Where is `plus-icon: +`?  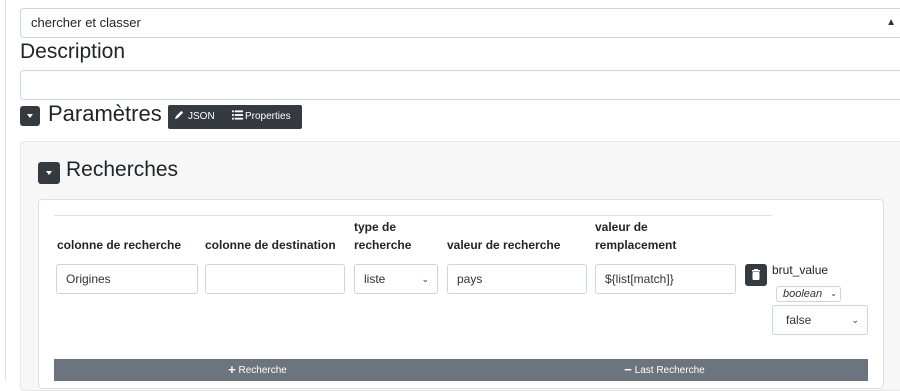
plus-icon: + is located at coordinates (232, 369).